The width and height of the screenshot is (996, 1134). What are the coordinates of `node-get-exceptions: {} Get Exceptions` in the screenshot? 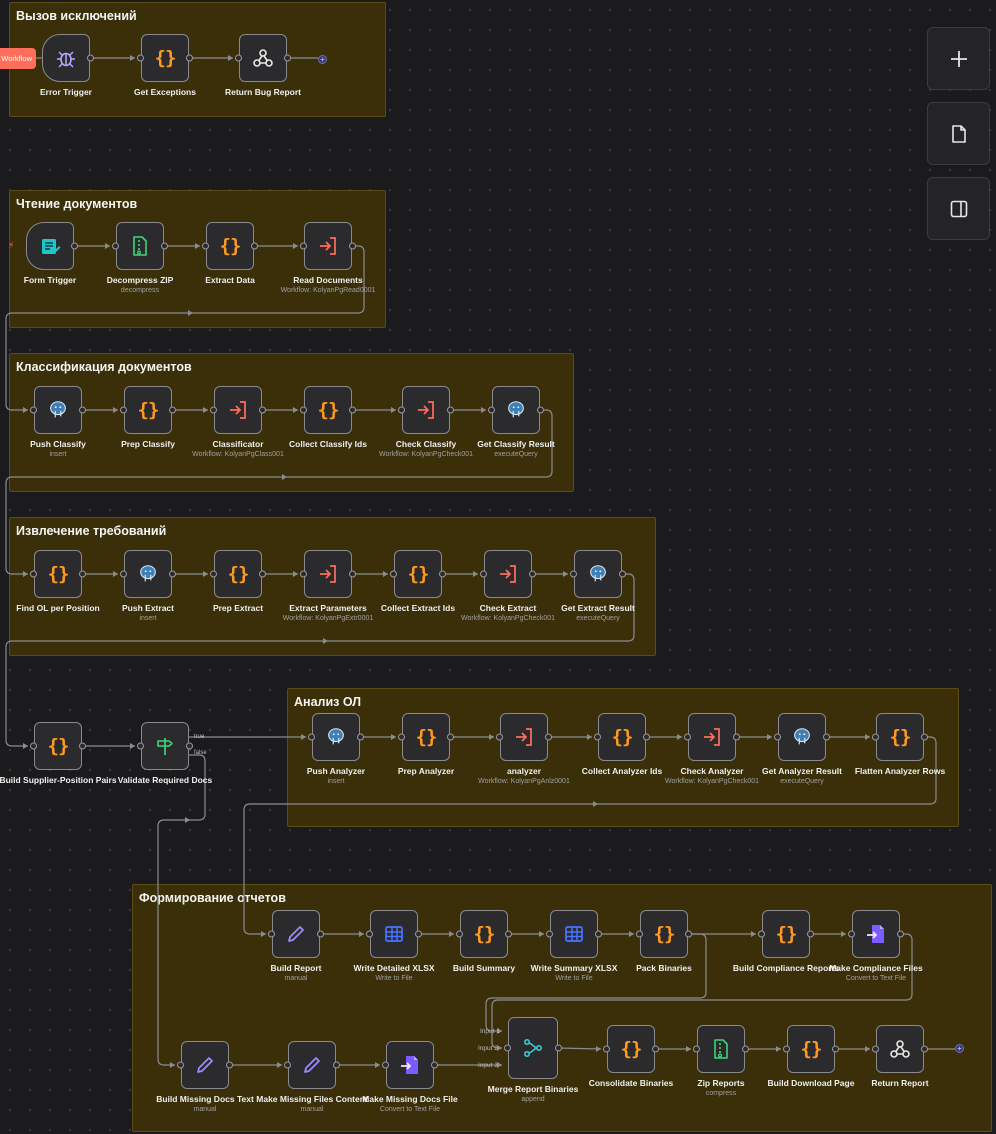 It's located at (165, 65).